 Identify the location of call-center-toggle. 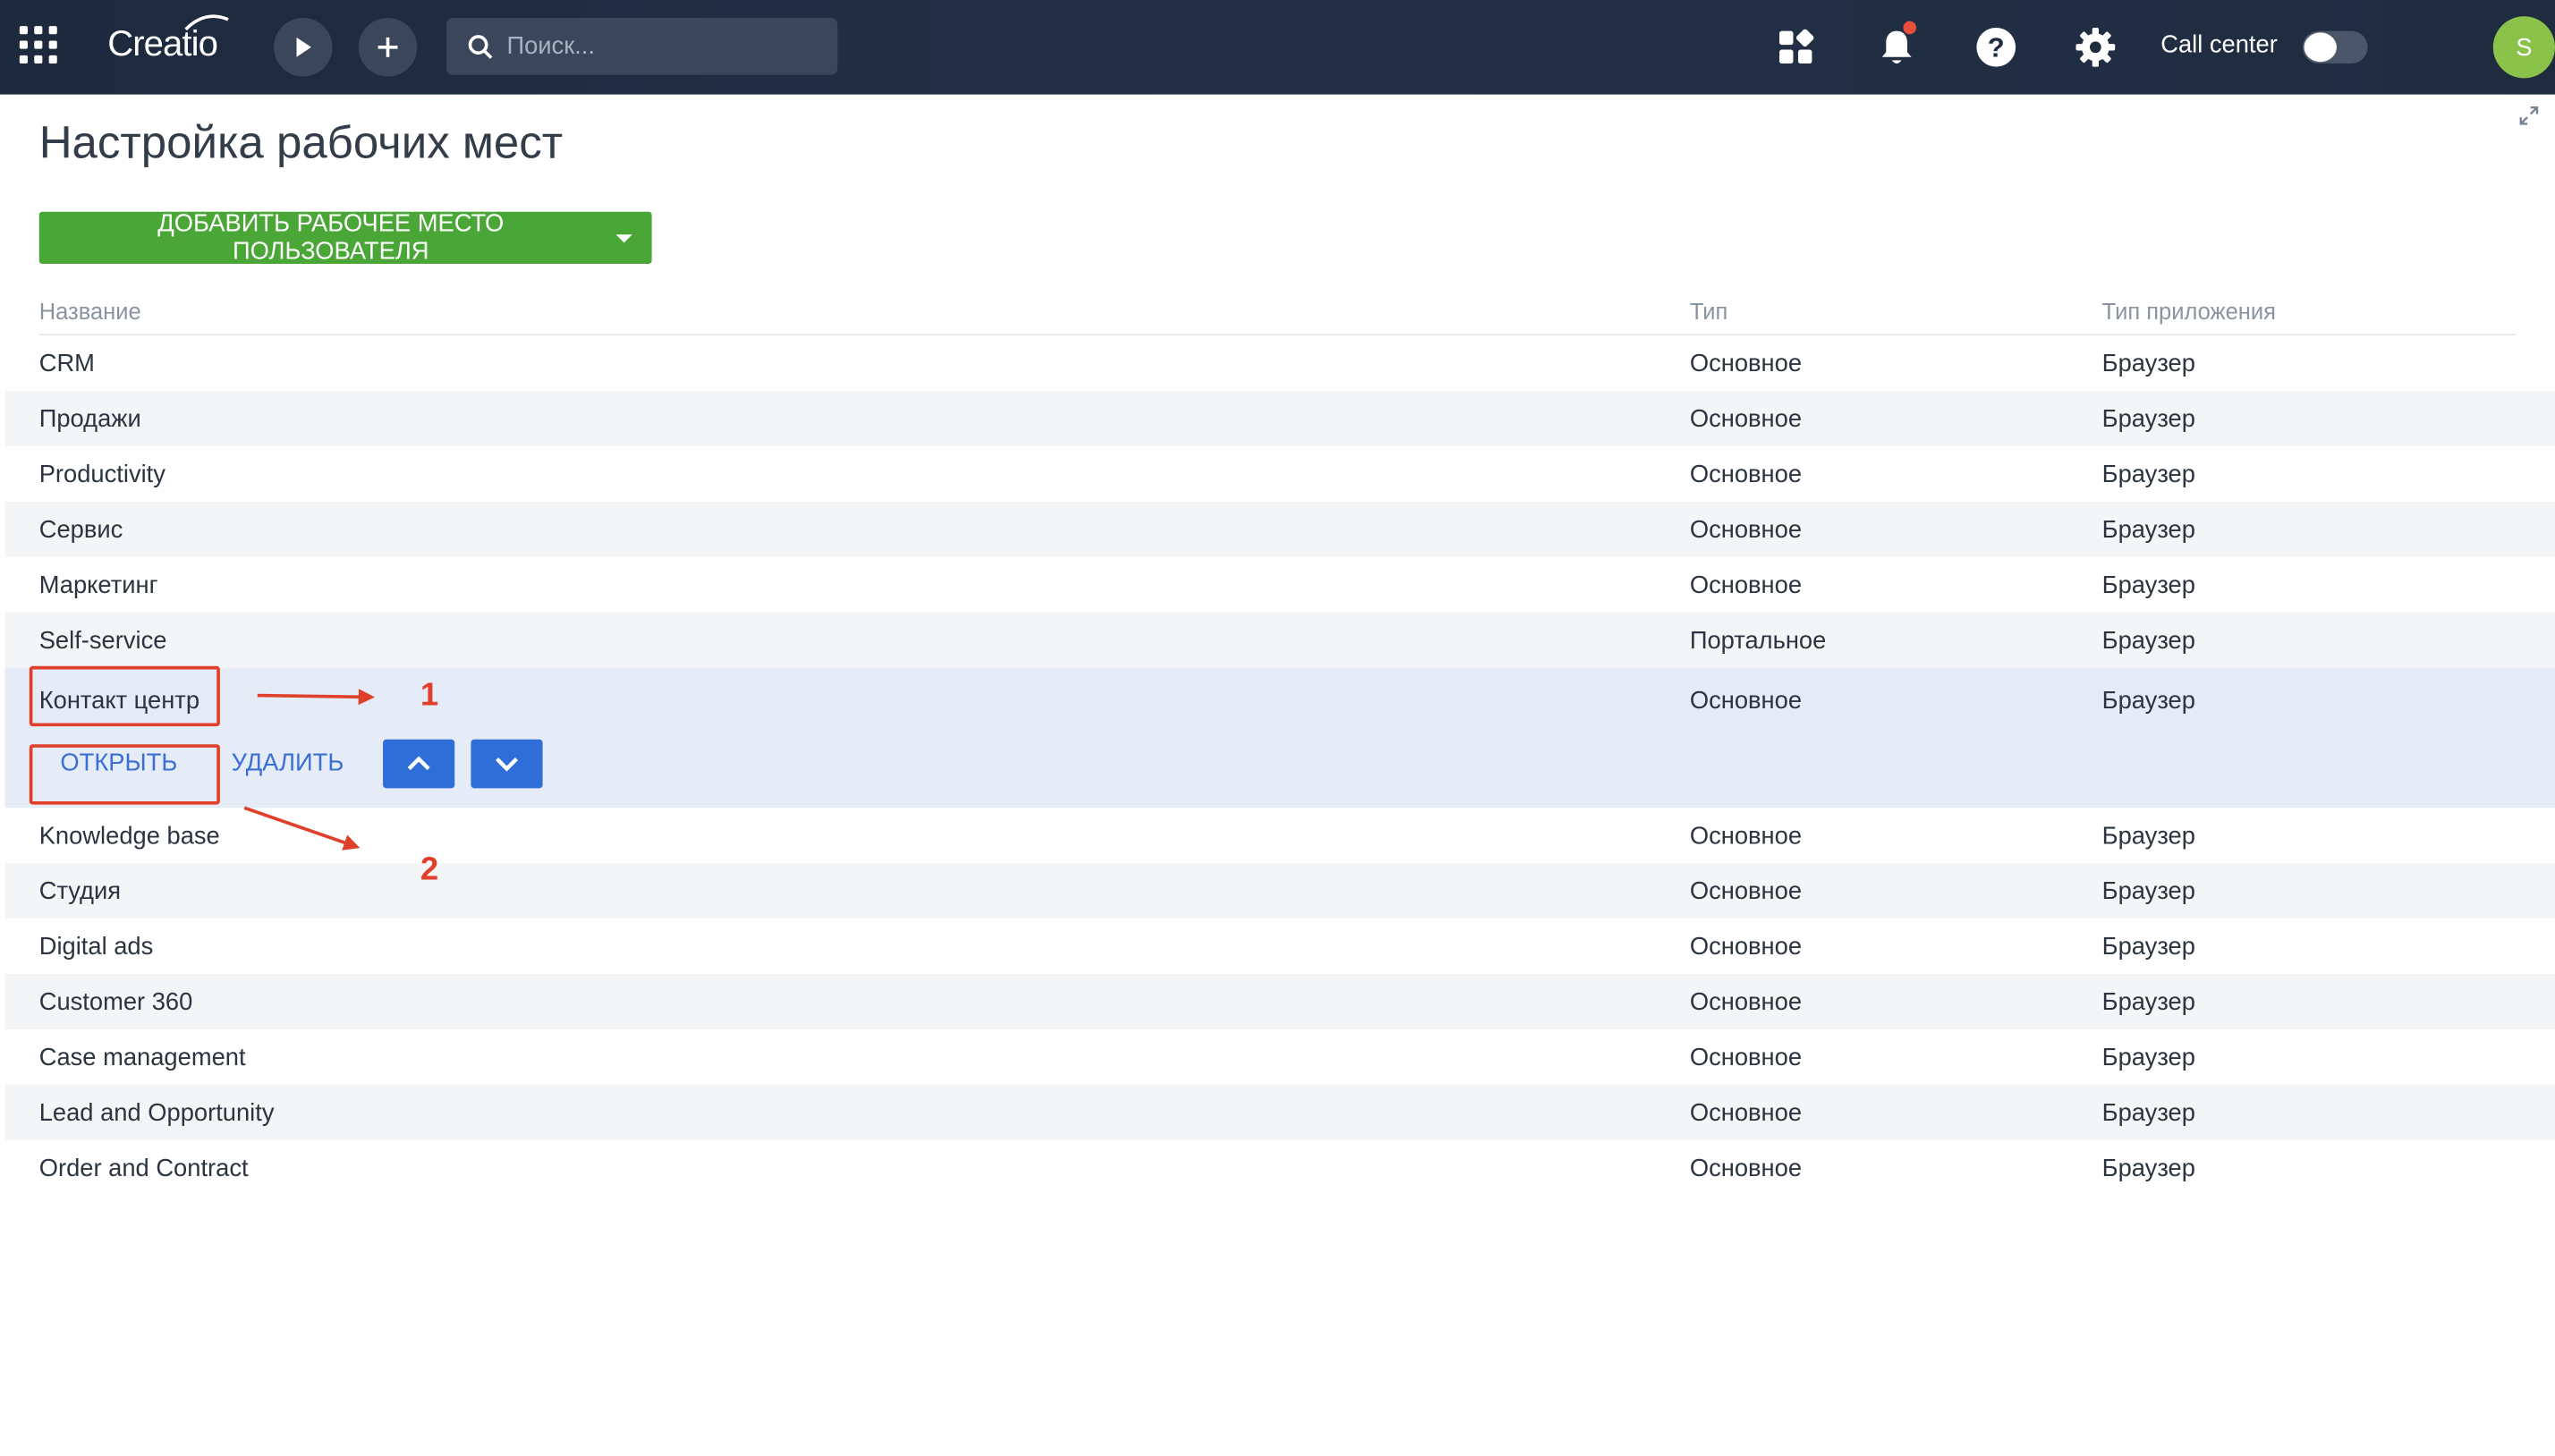
(2335, 47).